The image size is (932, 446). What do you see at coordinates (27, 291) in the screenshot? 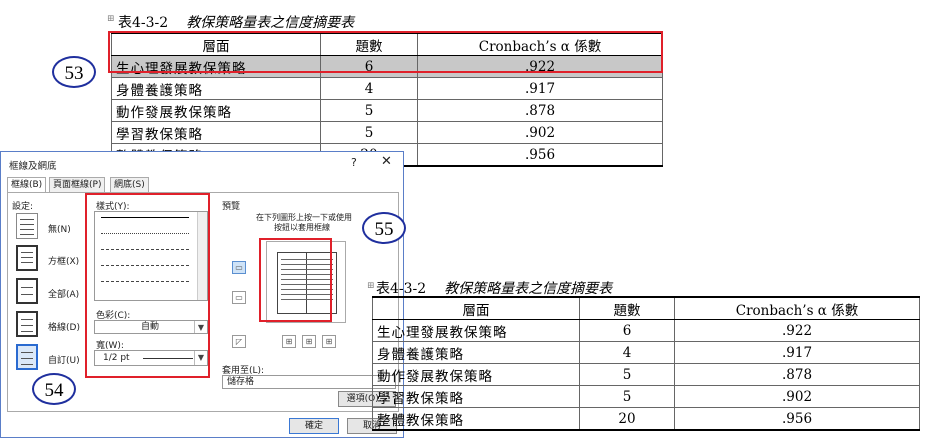
I see `setting-all-icon` at bounding box center [27, 291].